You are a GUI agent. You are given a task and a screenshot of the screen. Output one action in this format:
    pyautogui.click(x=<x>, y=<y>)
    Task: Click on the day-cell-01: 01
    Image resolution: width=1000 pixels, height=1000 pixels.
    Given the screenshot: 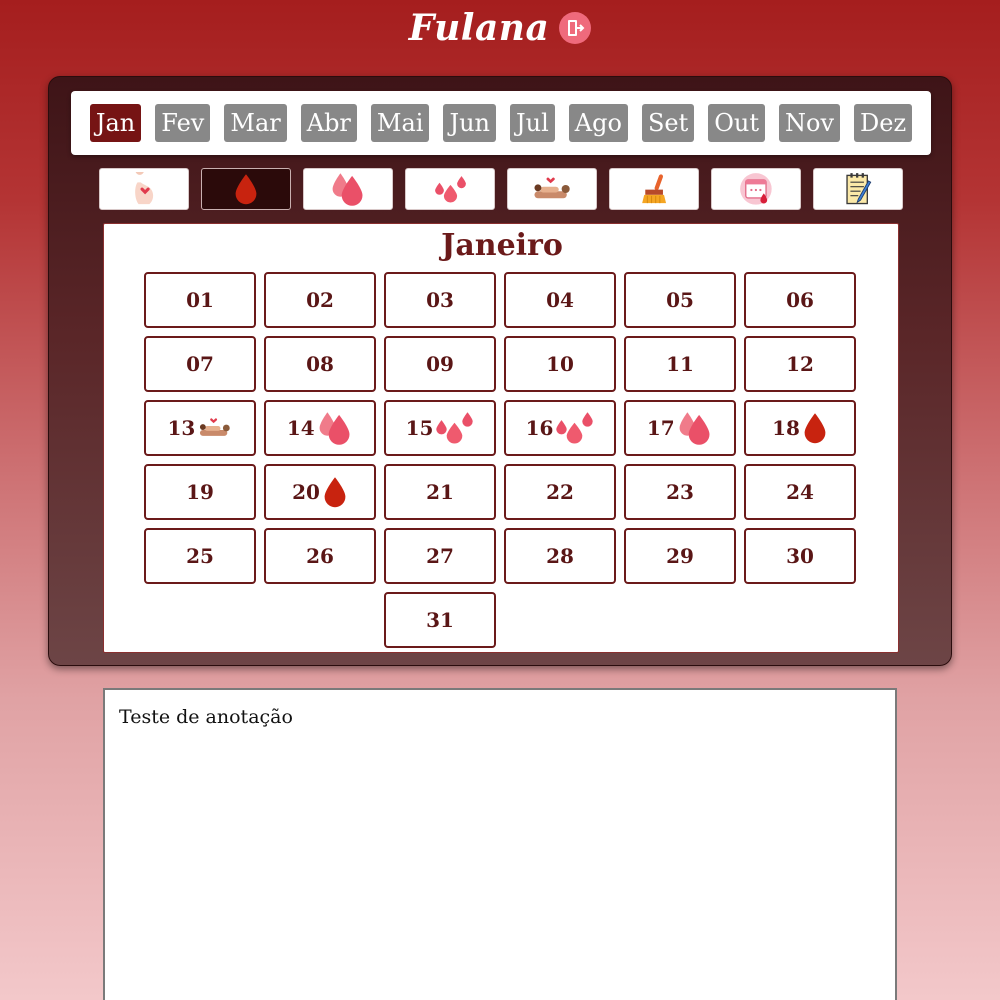 What is the action you would take?
    pyautogui.click(x=200, y=300)
    